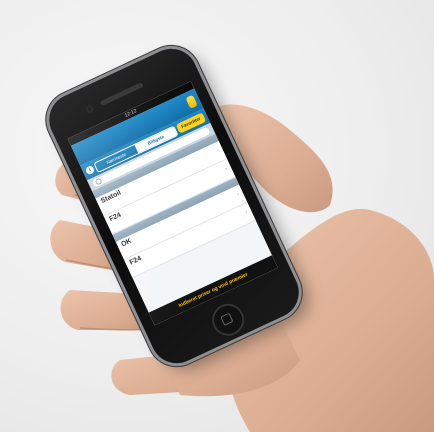 The image size is (434, 432). I want to click on nav-right-button, so click(191, 101).